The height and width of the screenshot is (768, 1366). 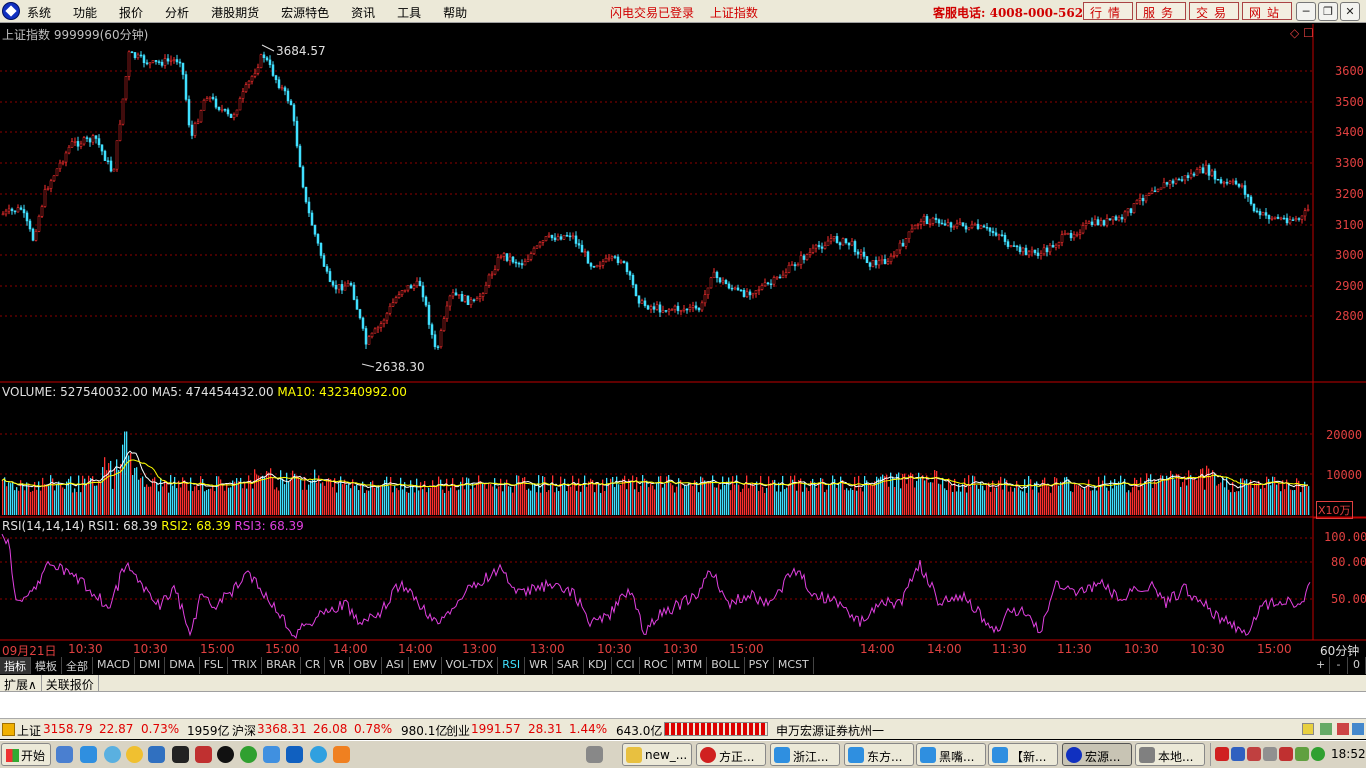 What do you see at coordinates (313, 665) in the screenshot?
I see `tab-cr: CR` at bounding box center [313, 665].